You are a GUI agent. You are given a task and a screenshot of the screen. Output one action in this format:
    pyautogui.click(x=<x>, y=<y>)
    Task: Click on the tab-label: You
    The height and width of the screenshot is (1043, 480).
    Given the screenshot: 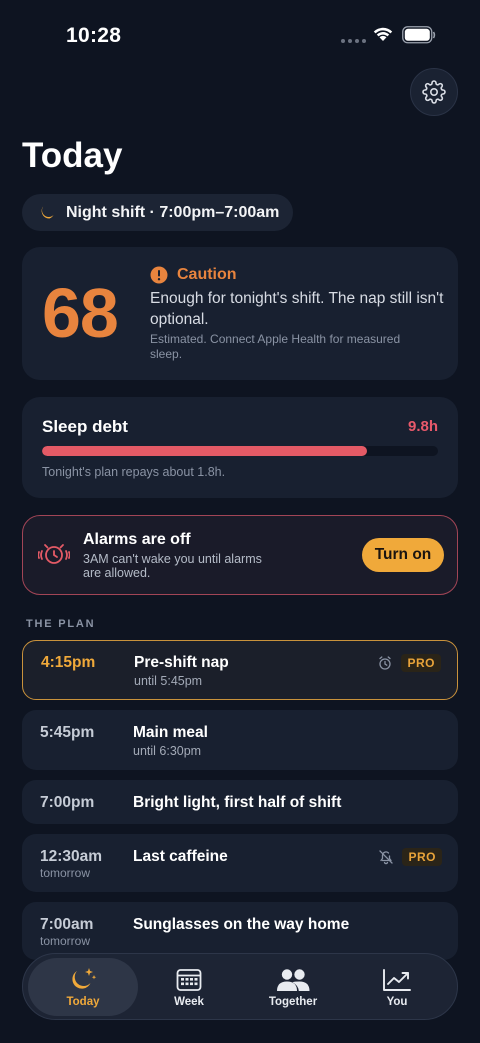 What is the action you would take?
    pyautogui.click(x=397, y=1002)
    